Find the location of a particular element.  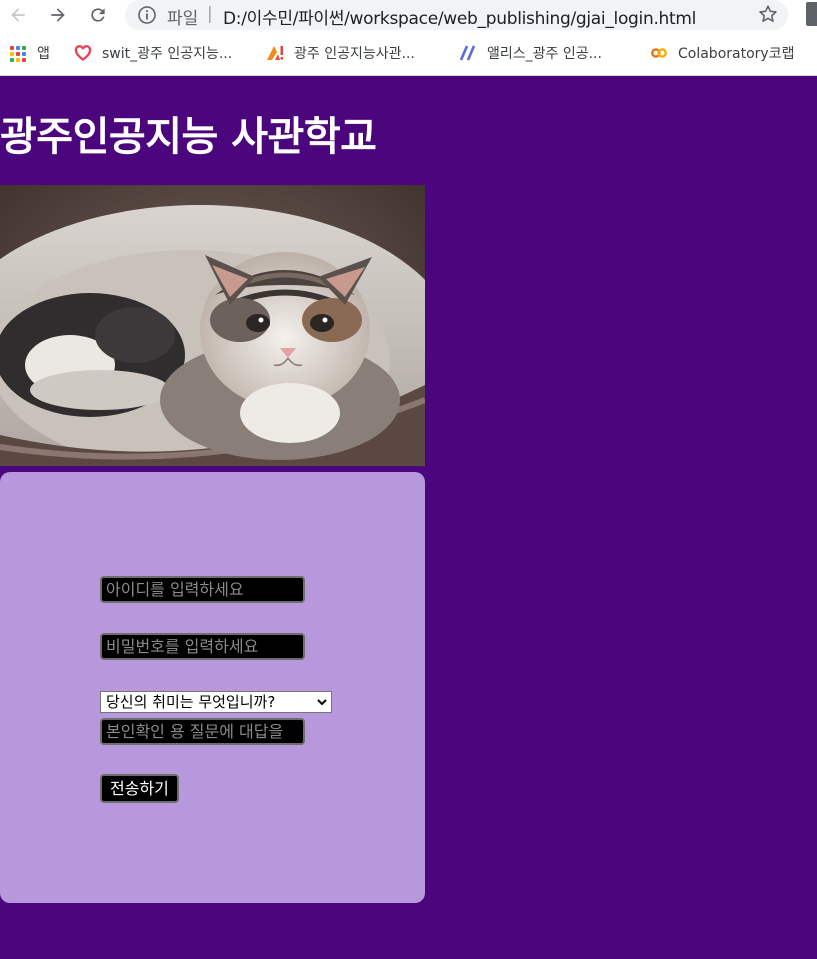

password-input is located at coordinates (202, 646).